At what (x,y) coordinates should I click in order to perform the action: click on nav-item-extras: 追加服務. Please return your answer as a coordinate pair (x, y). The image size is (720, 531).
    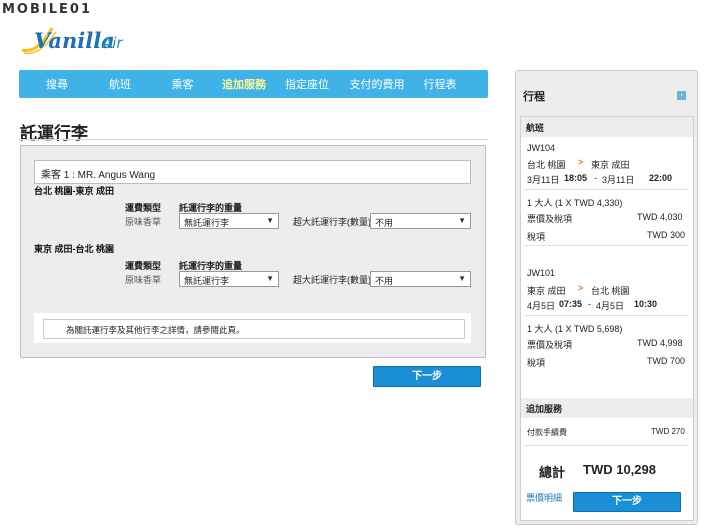
    Looking at the image, I should click on (244, 84).